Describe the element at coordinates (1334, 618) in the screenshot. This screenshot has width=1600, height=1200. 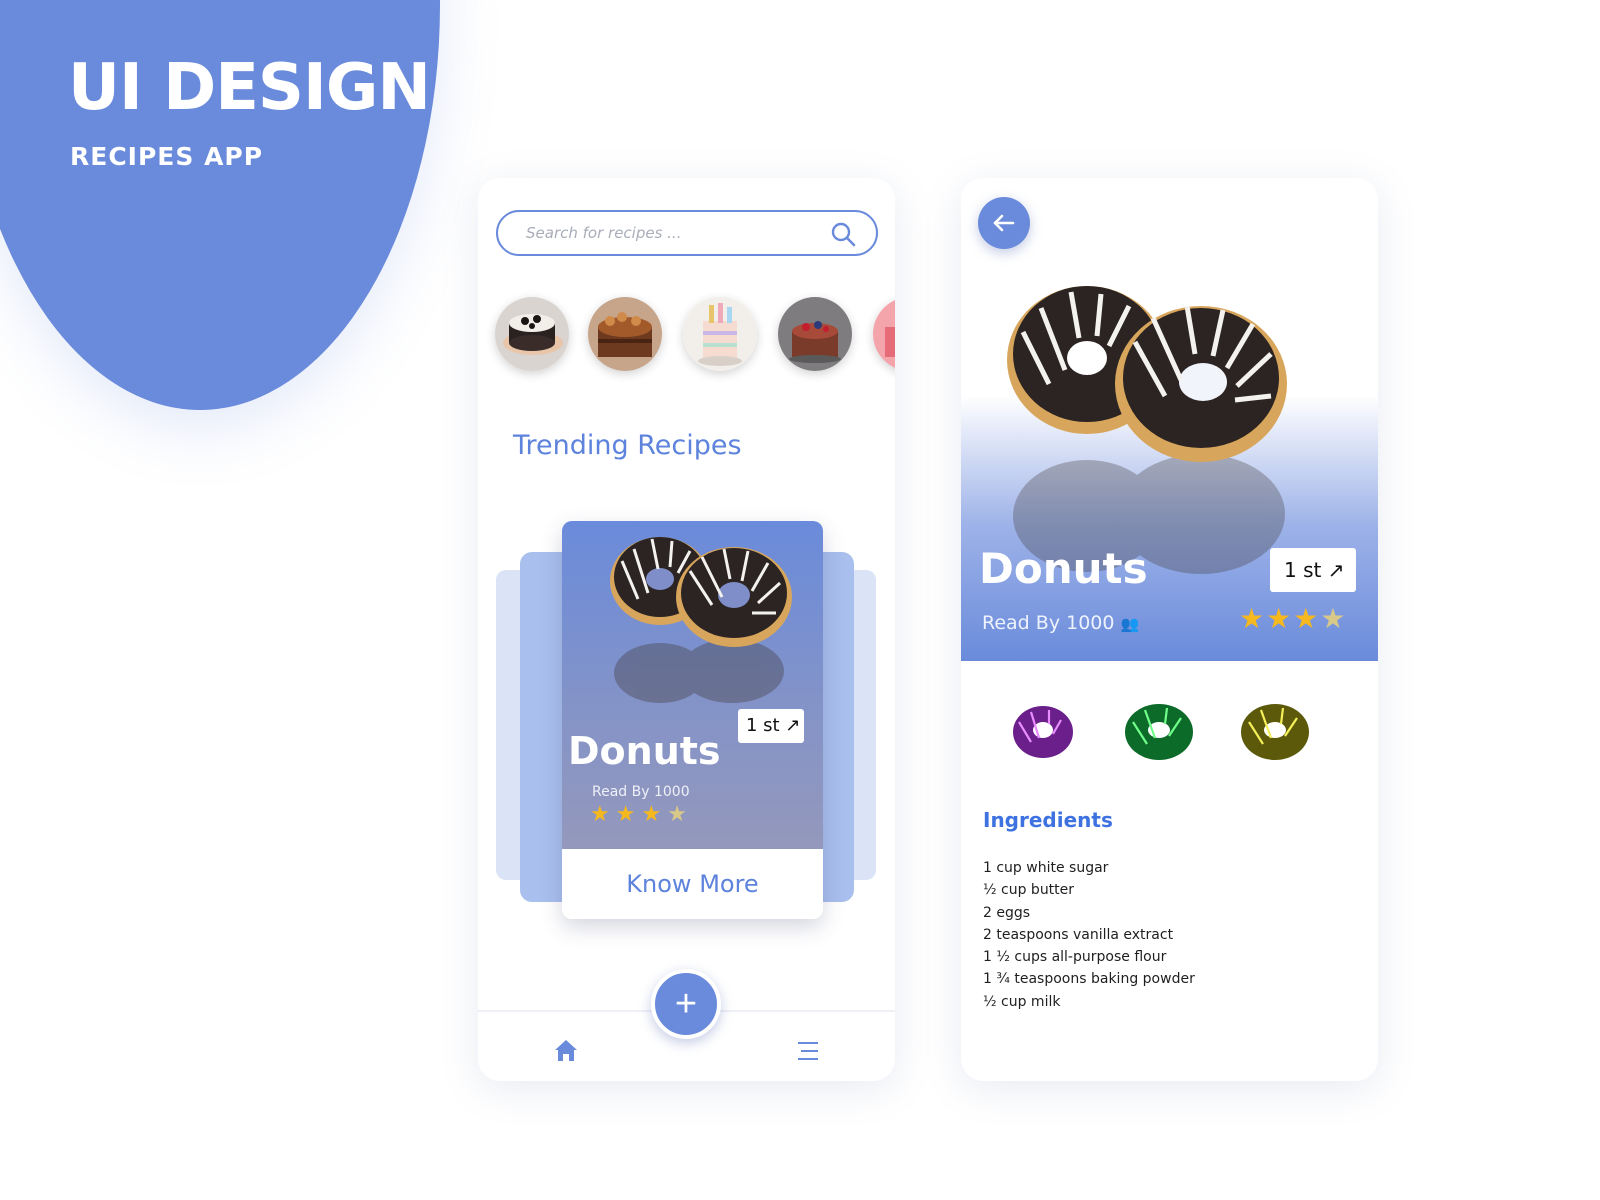
I see `star-empty-icon: ★` at that location.